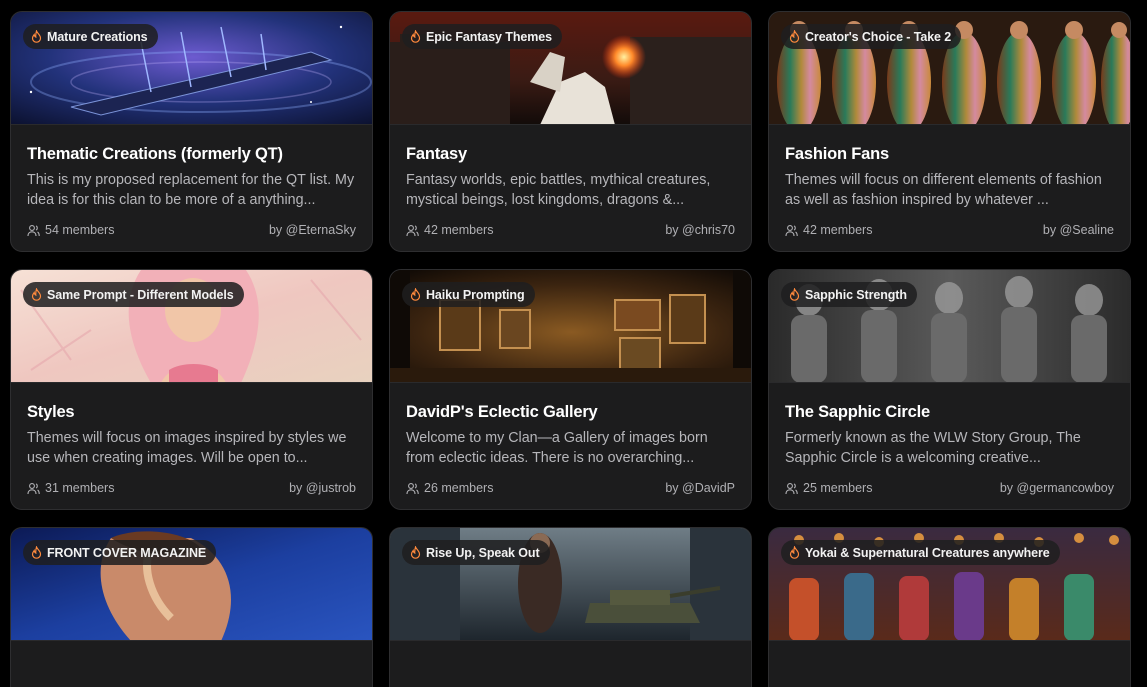 This screenshot has width=1147, height=687. What do you see at coordinates (140, 294) in the screenshot?
I see `card-tag-label: Same Prompt - Different Models` at bounding box center [140, 294].